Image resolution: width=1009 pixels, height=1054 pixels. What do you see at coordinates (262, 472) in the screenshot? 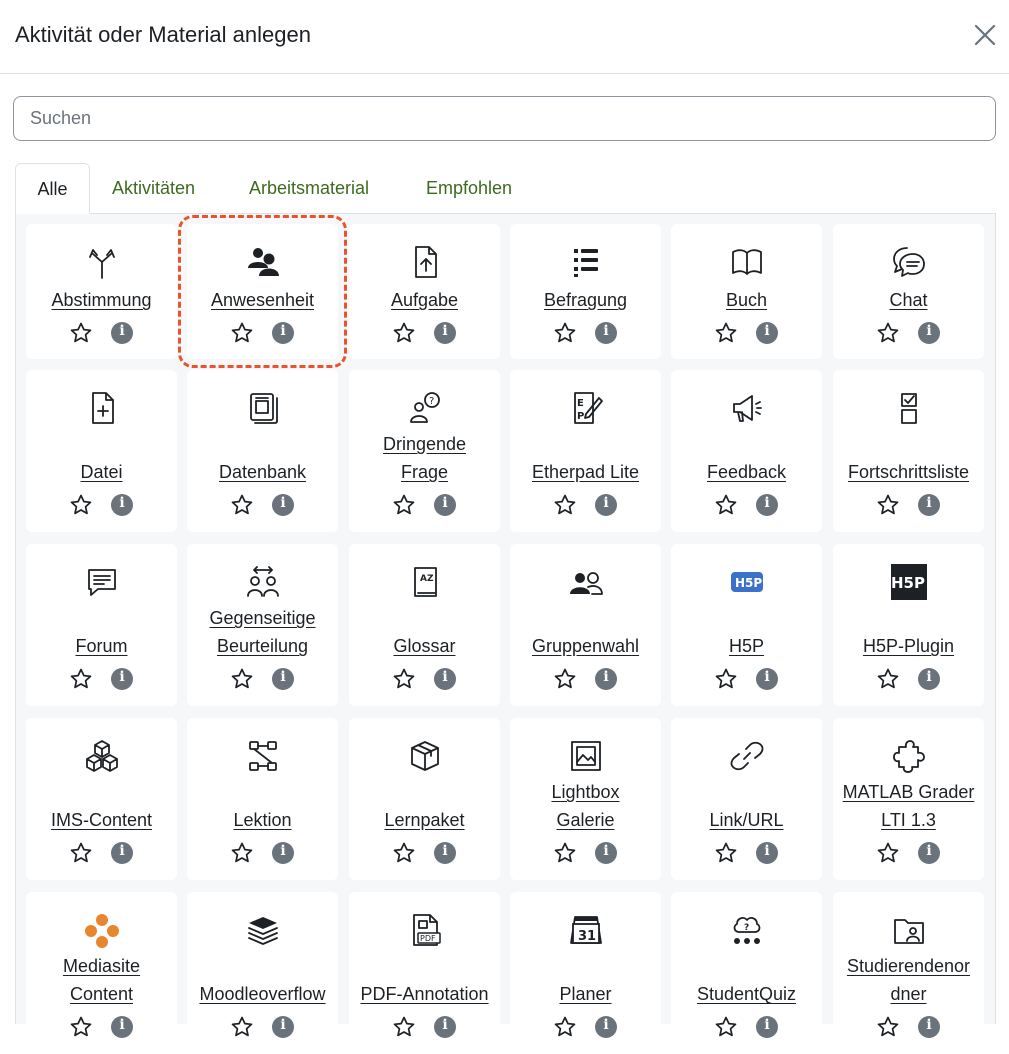
I see `module-label: Datenbank` at bounding box center [262, 472].